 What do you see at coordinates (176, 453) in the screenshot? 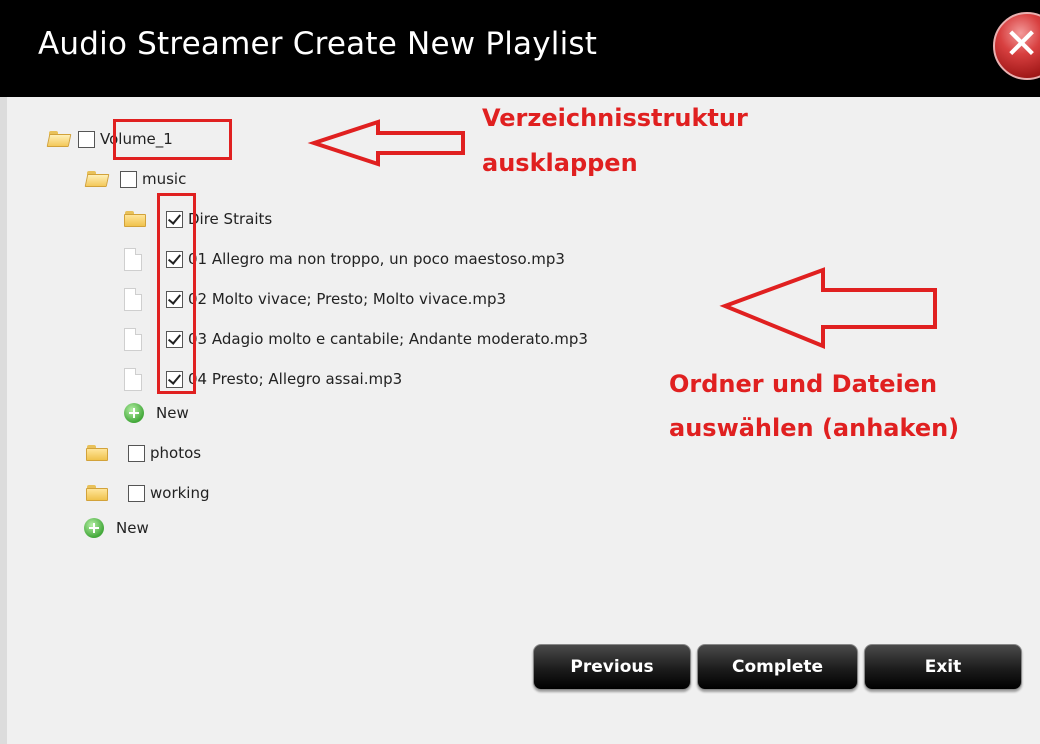
I see `tree-label-photos: photos` at bounding box center [176, 453].